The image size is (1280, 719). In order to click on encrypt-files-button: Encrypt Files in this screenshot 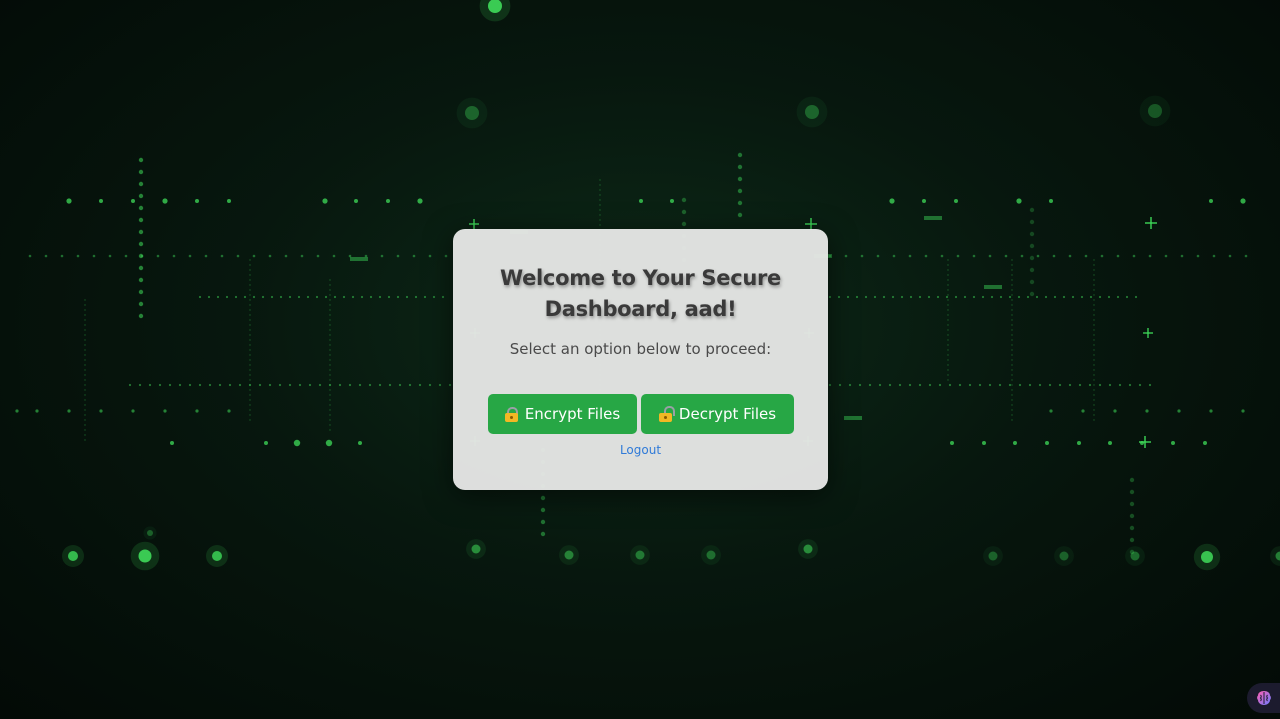, I will do `click(562, 414)`.